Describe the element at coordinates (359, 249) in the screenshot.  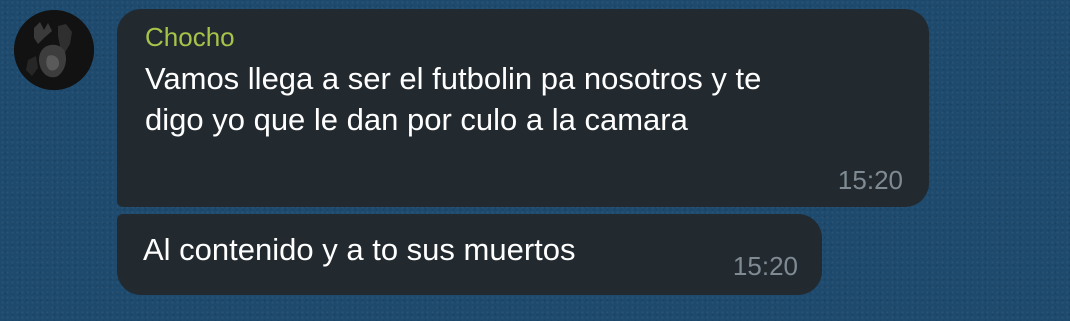
I see `message-text: Al contenido y a to sus muertos` at that location.